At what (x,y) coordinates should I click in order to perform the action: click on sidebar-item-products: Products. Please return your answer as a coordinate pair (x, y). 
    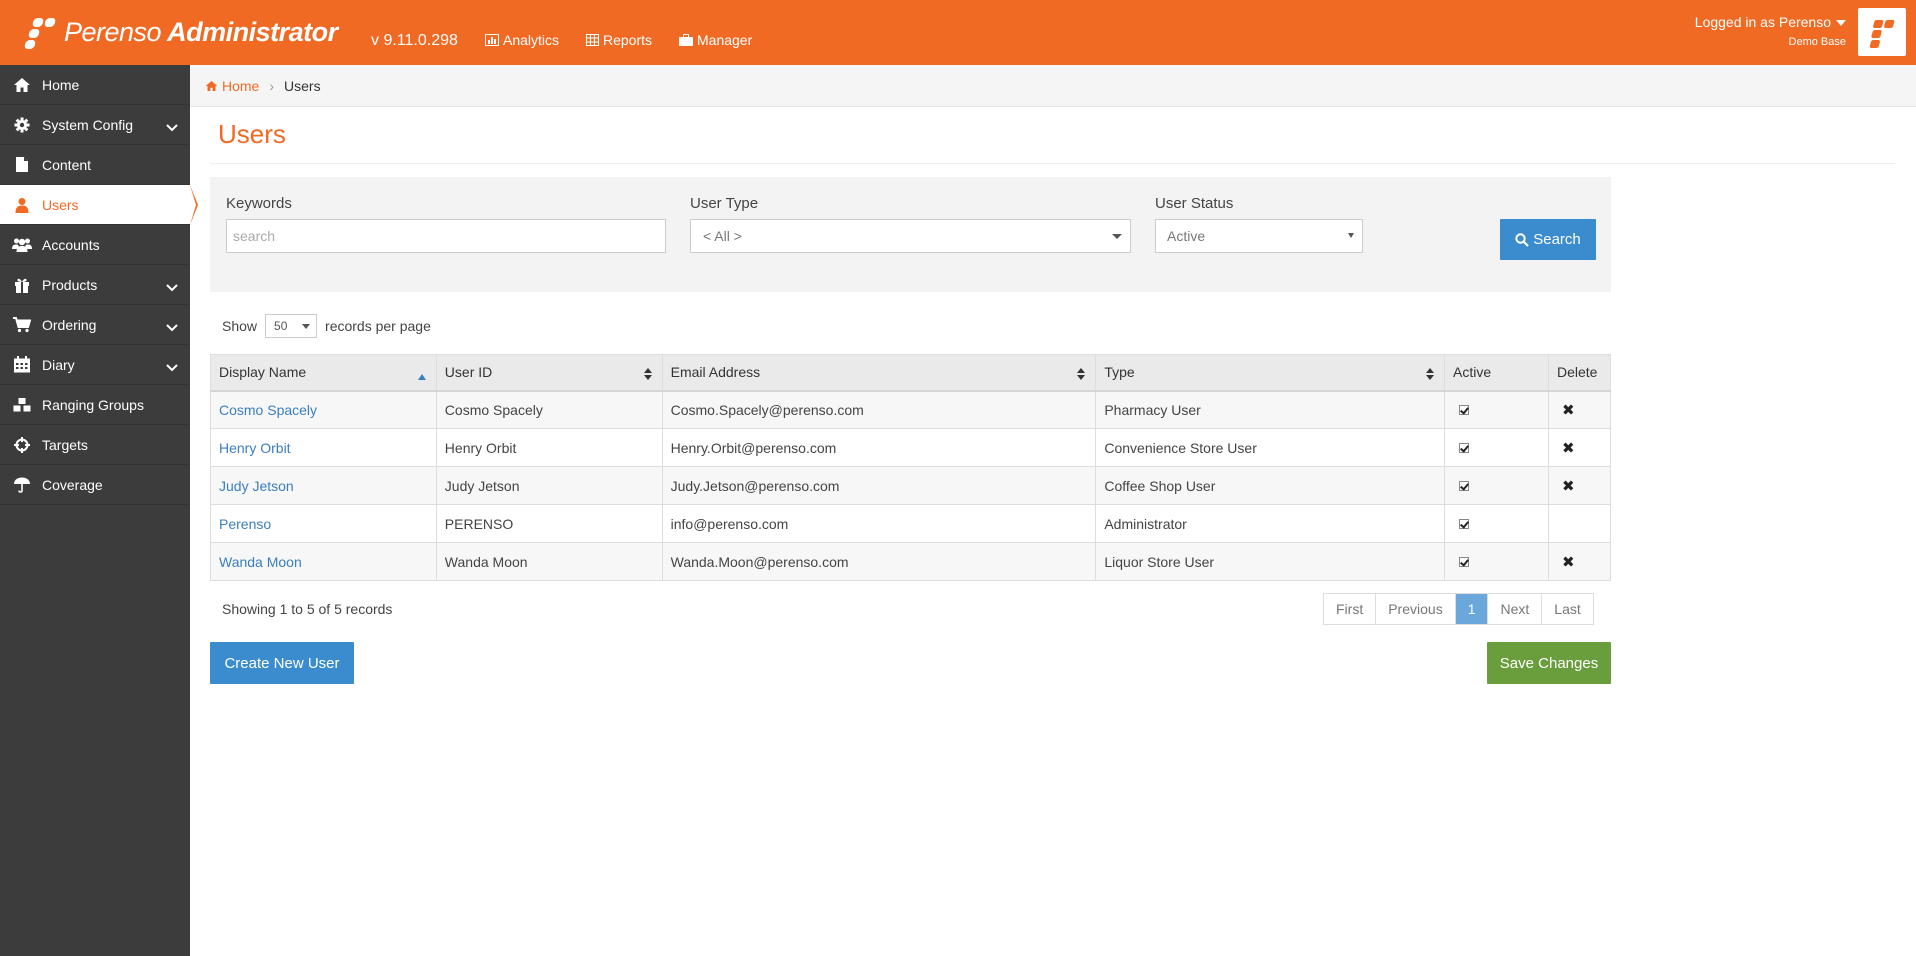
    Looking at the image, I should click on (95, 285).